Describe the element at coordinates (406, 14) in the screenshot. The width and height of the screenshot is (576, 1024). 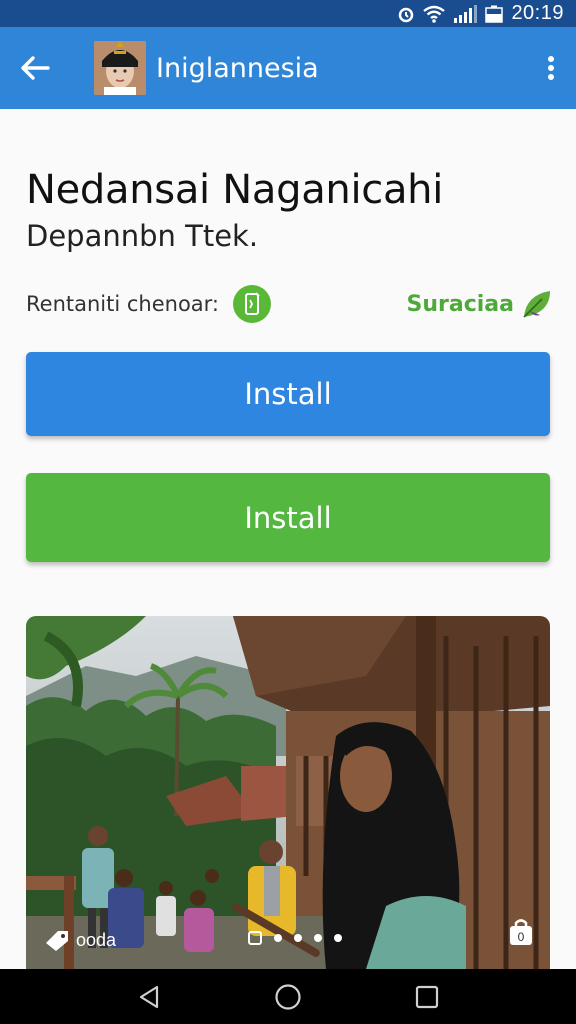
I see `alarm-icon` at that location.